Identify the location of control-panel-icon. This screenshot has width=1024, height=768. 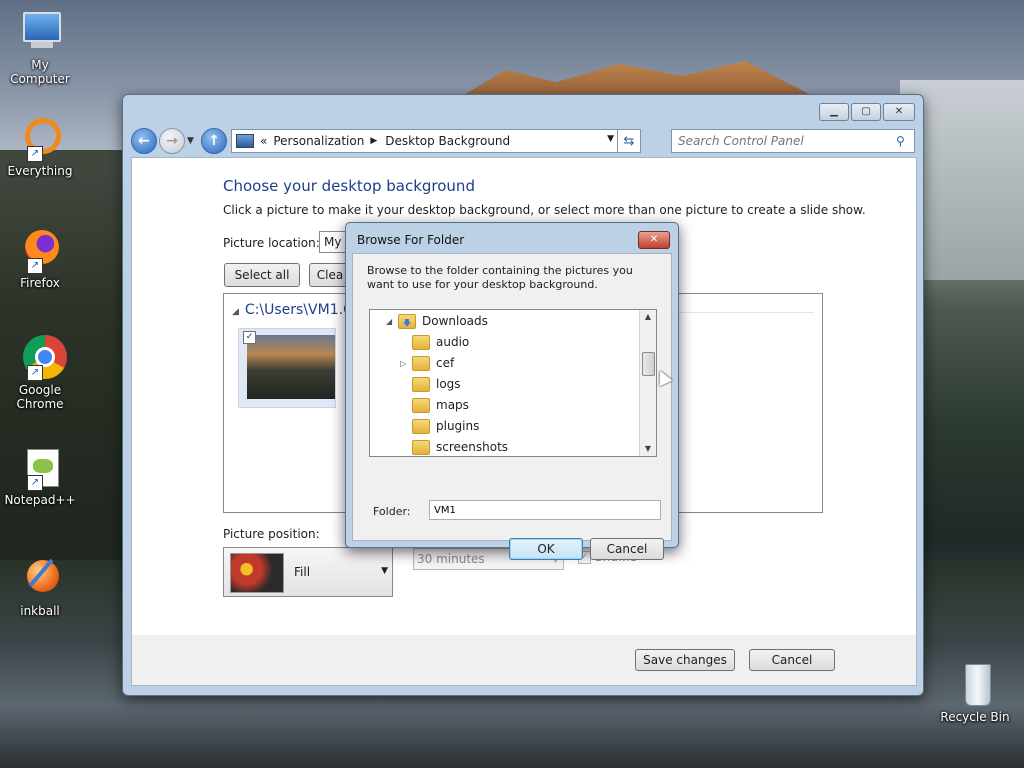
(245, 141).